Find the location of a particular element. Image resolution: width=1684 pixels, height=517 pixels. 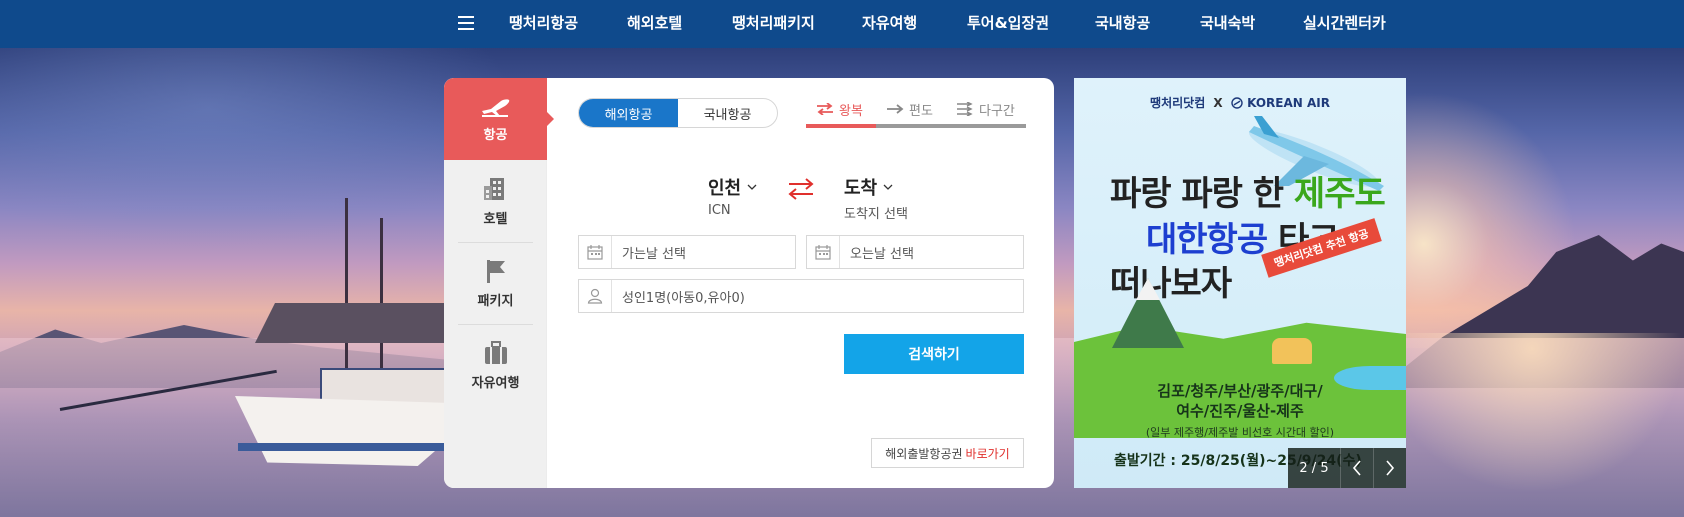

sidebar-item-flights: 항공 is located at coordinates (499, 119).